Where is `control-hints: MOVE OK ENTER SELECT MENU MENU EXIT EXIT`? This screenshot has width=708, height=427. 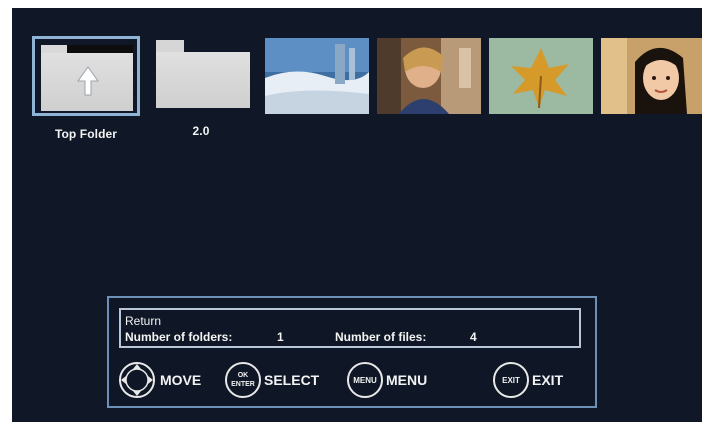 control-hints: MOVE OK ENTER SELECT MENU MENU EXIT EXIT is located at coordinates (352, 380).